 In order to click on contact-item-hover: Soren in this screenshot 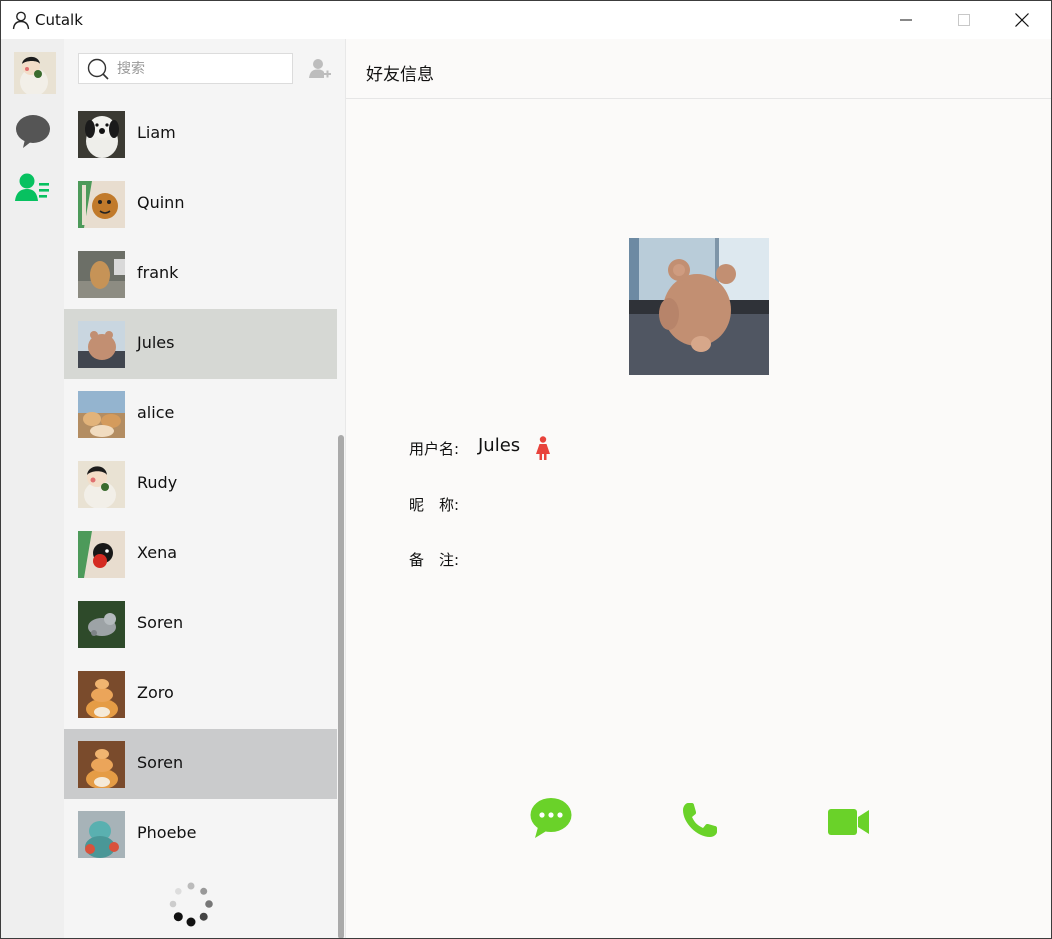, I will do `click(200, 764)`.